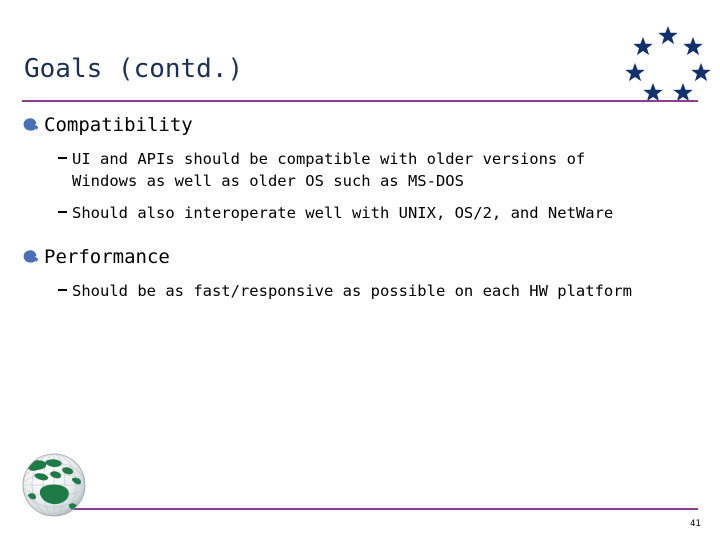 The width and height of the screenshot is (720, 540). Describe the element at coordinates (107, 257) in the screenshot. I see `section-heading: Performance` at that location.